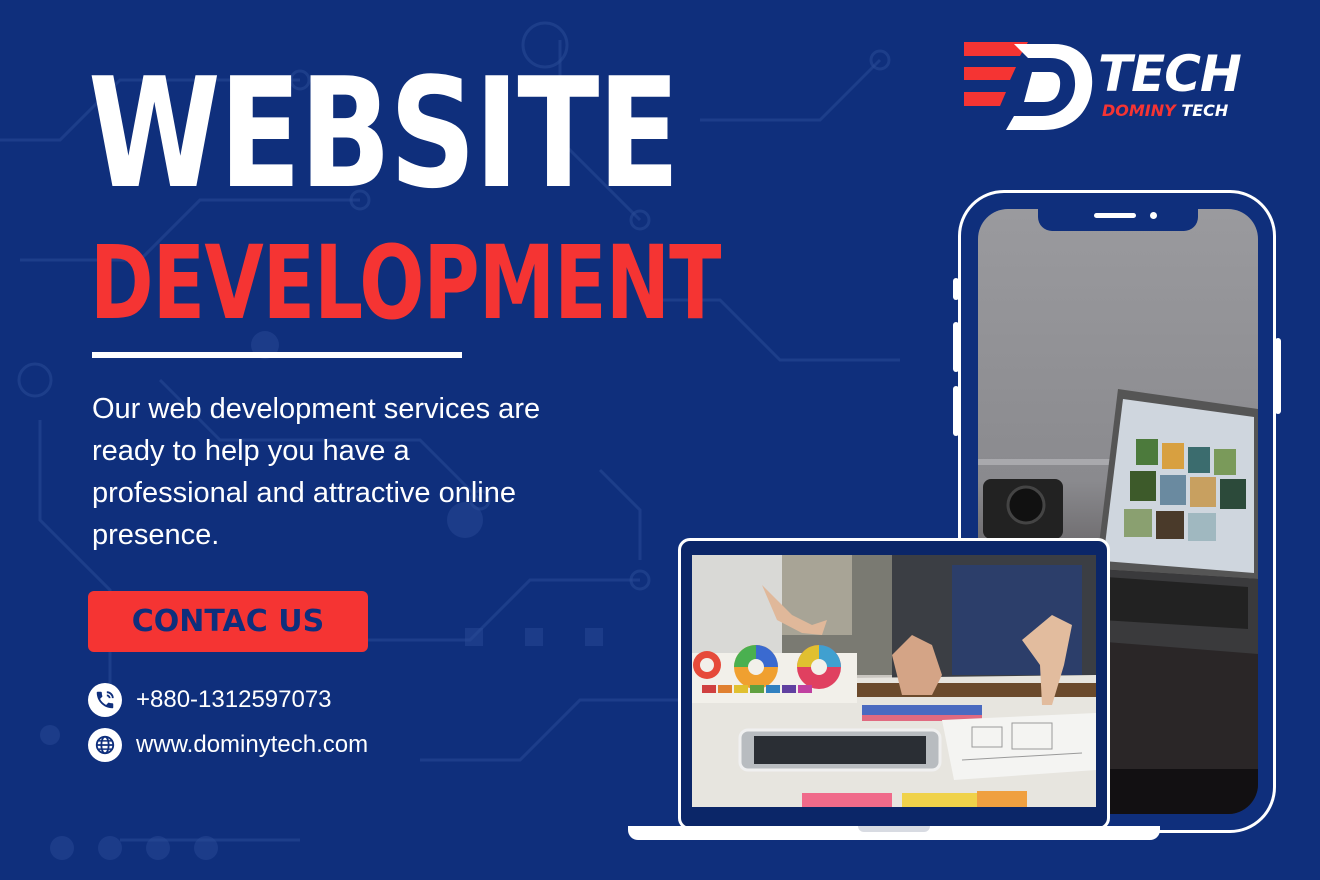 The width and height of the screenshot is (1320, 880). What do you see at coordinates (1170, 74) in the screenshot?
I see `logo-wordmark: TECH` at bounding box center [1170, 74].